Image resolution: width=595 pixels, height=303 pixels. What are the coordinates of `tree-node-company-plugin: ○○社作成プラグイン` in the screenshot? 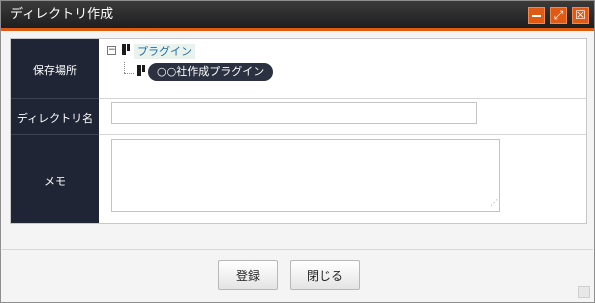 It's located at (211, 72).